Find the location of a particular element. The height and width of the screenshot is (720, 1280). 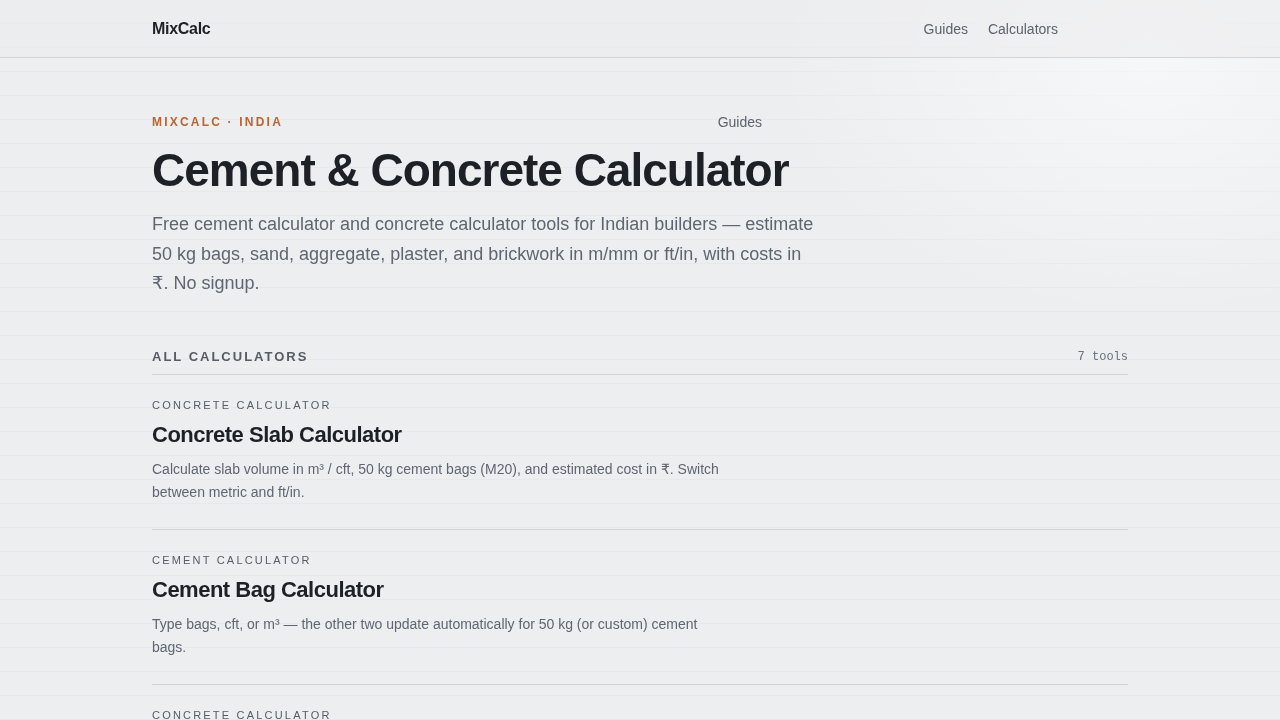

nav-link: Calculators is located at coordinates (1022, 28).